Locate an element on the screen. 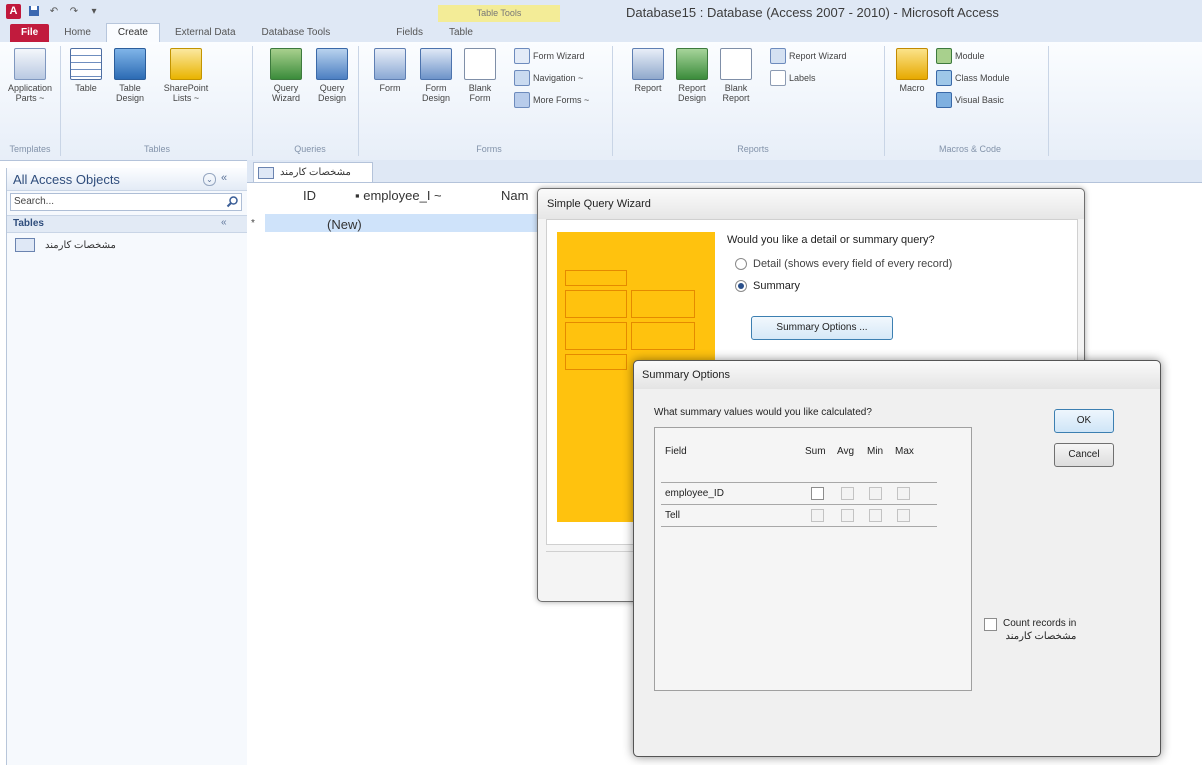  visual-basic-button: Visual Basic is located at coordinates (970, 100).